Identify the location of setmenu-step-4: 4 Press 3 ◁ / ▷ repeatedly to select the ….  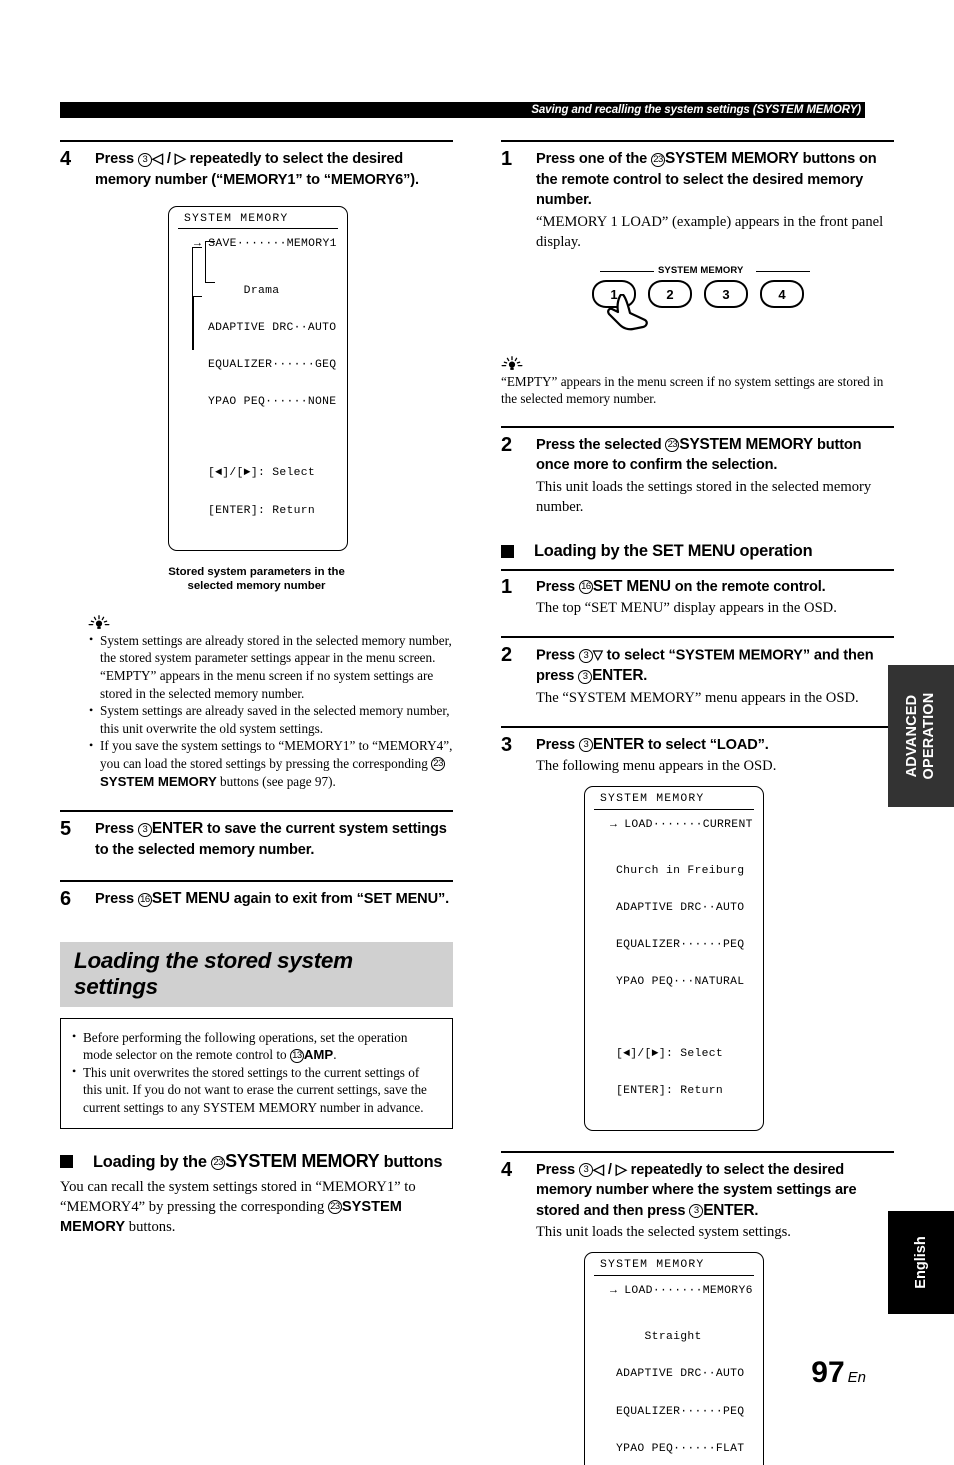
(697, 1307).